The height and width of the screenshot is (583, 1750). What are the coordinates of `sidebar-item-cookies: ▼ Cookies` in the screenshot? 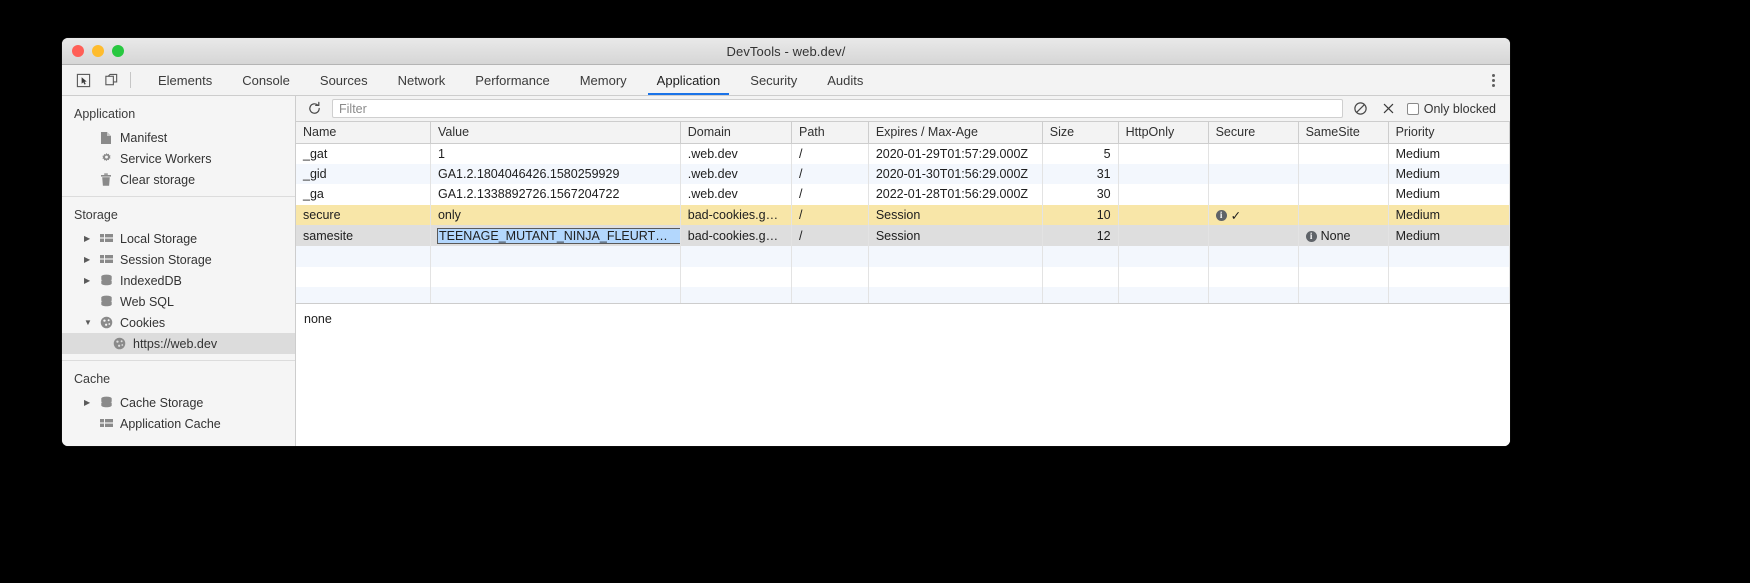 It's located at (178, 322).